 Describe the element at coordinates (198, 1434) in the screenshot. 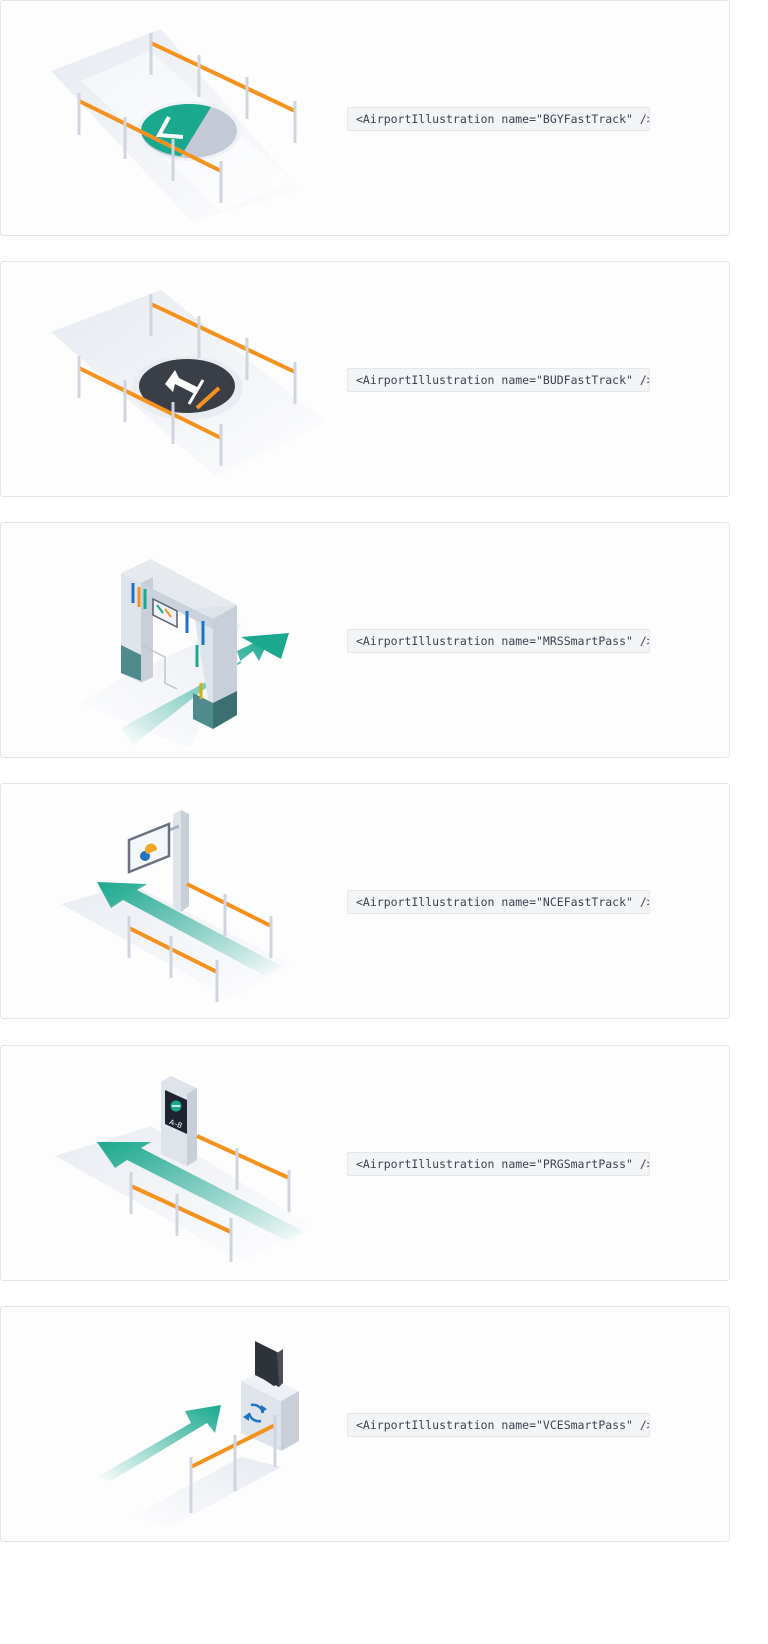

I see `vce-smart-pass-illustration` at that location.